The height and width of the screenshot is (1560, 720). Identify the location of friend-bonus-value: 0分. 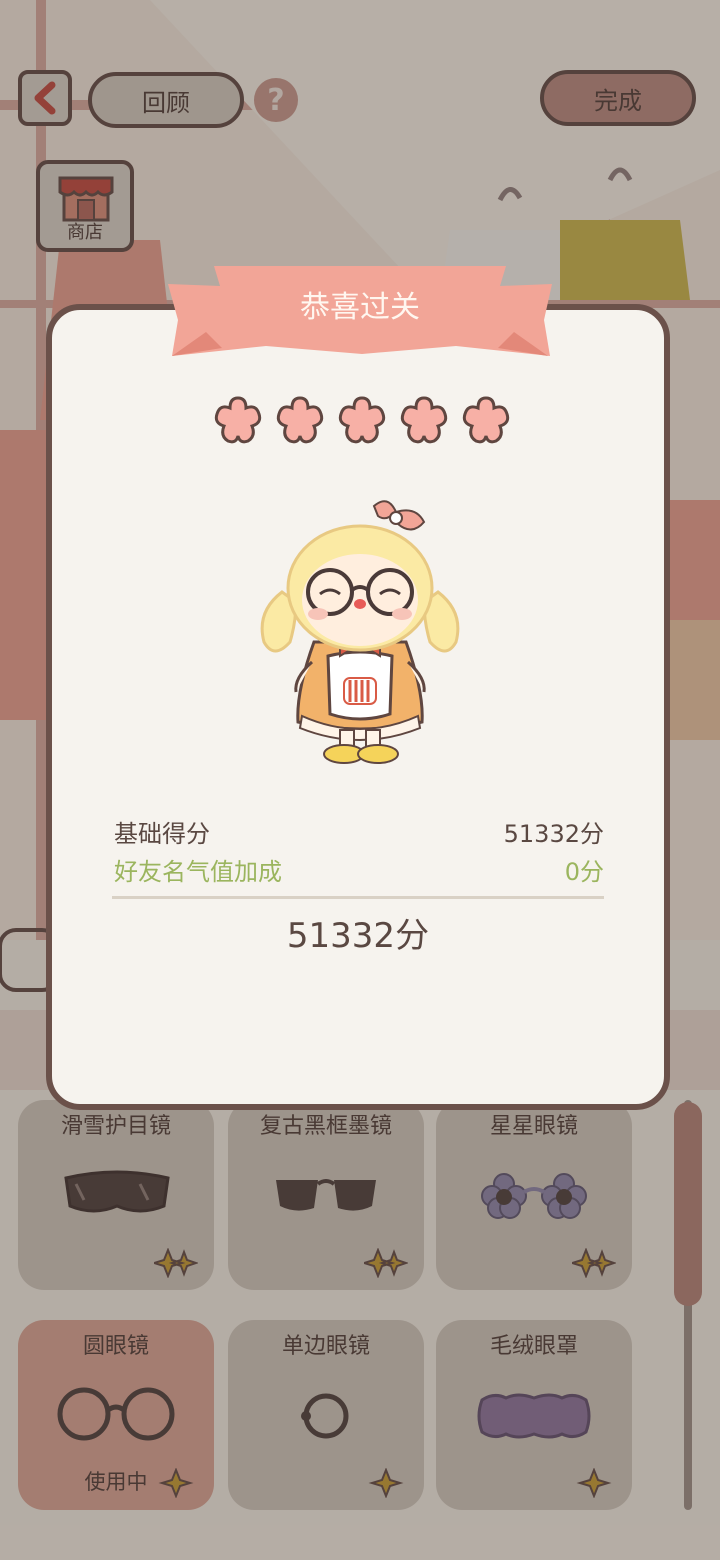
(584, 872).